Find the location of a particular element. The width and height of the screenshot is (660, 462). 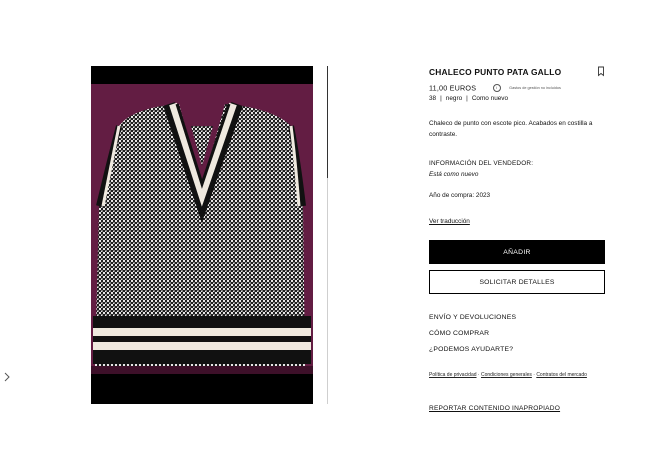

how-to-buy-link: CÓMO COMPRAR is located at coordinates (459, 333).